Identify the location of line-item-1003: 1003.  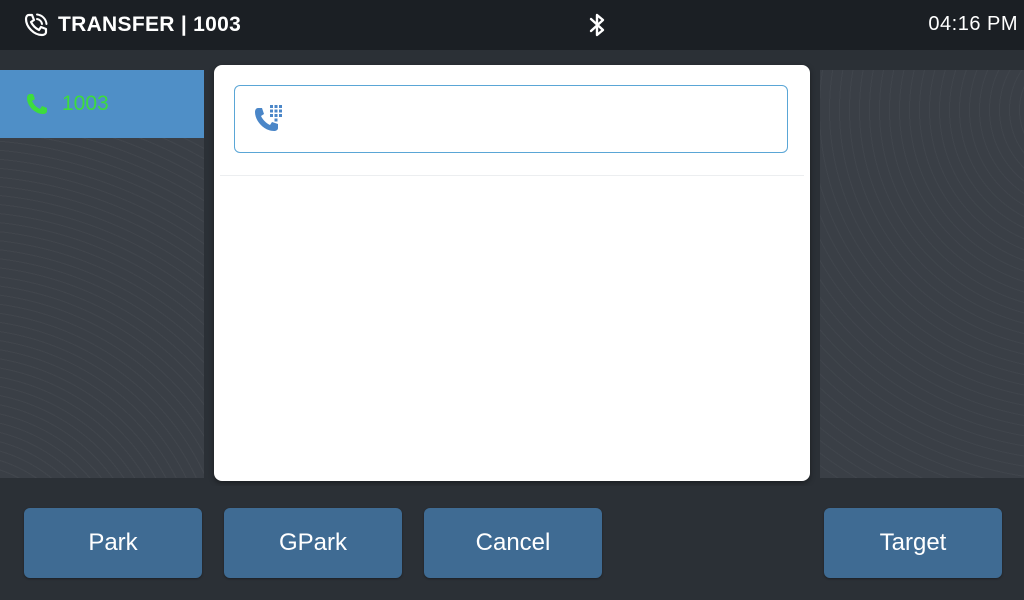
(102, 104).